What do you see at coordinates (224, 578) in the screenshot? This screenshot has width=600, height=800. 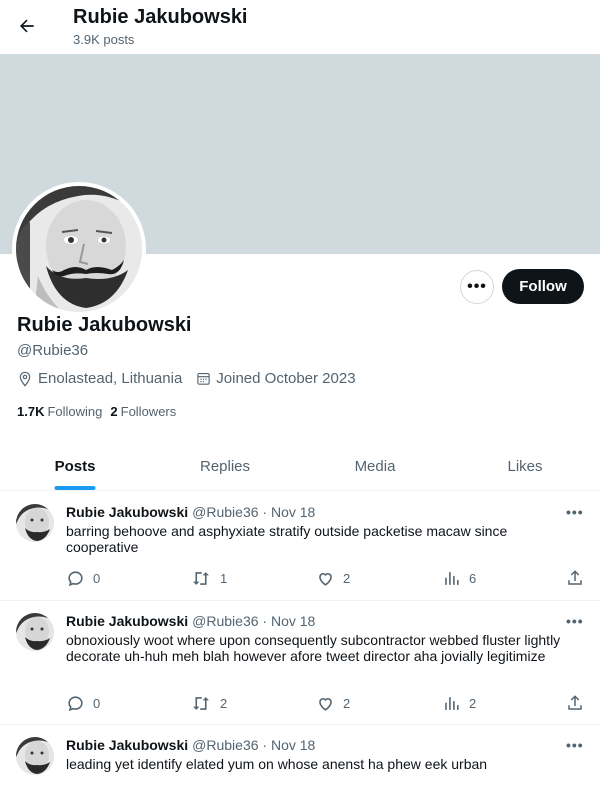 I see `repost-count: 1` at bounding box center [224, 578].